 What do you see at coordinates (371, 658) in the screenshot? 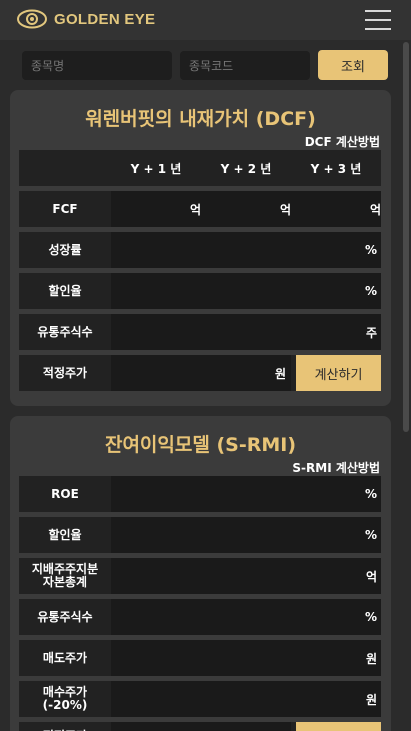
I see `sell-price-unit: 원` at bounding box center [371, 658].